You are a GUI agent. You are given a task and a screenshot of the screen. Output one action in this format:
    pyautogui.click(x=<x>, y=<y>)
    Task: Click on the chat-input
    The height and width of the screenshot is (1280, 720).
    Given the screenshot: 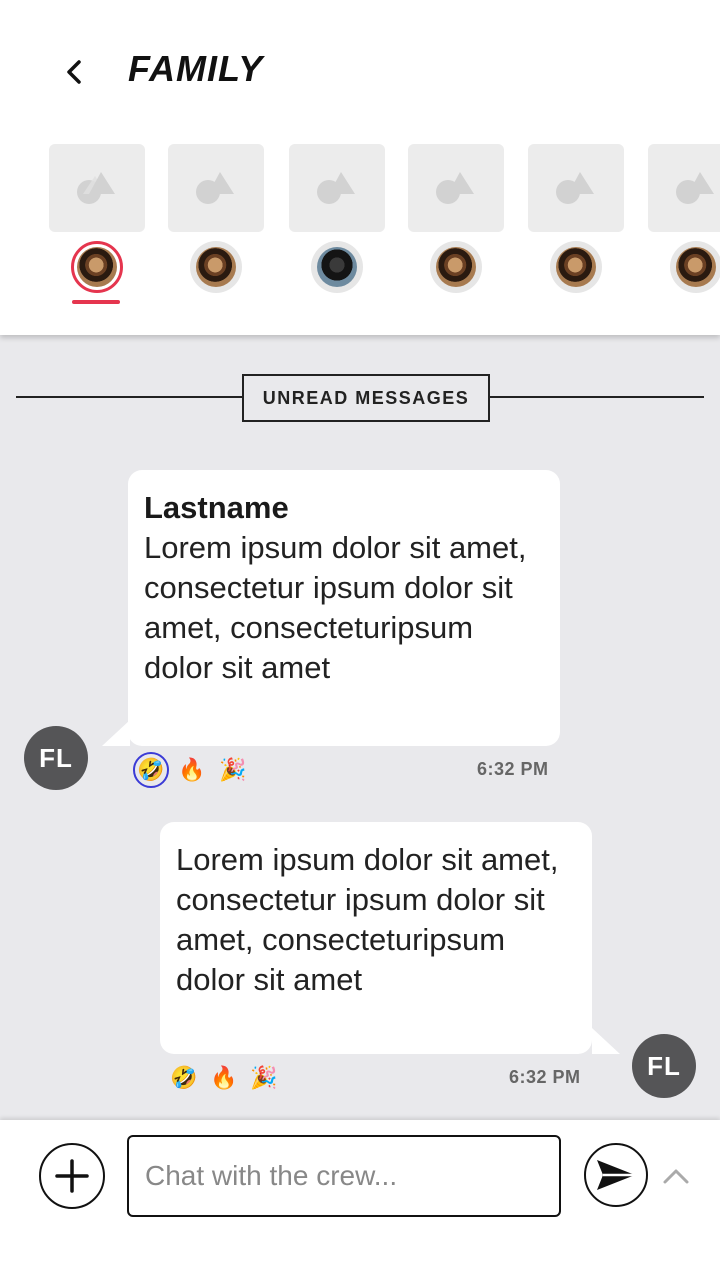 What is the action you would take?
    pyautogui.click(x=344, y=1176)
    